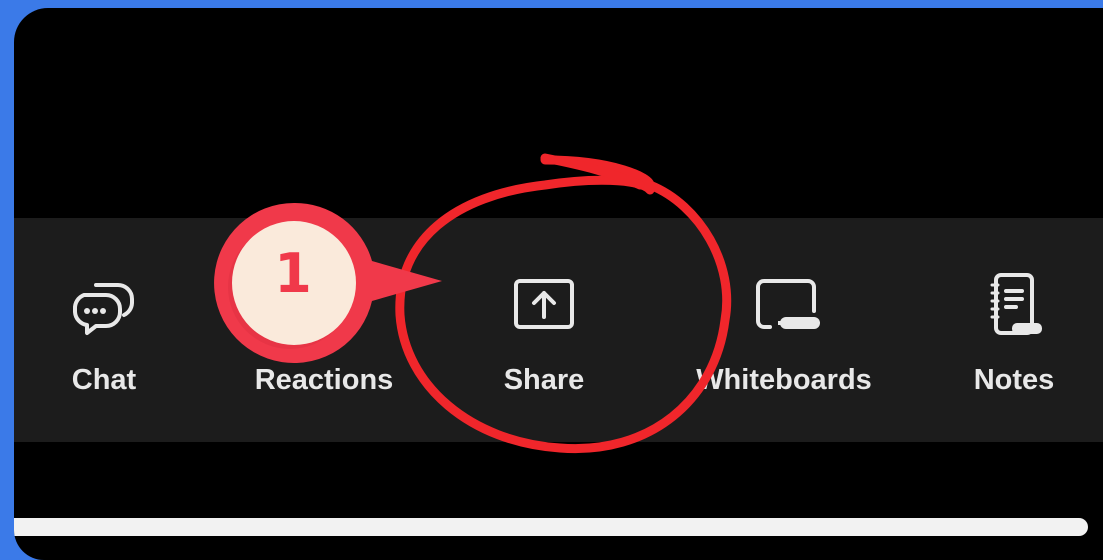  Describe the element at coordinates (551, 527) in the screenshot. I see `home-indicator-bar` at that location.